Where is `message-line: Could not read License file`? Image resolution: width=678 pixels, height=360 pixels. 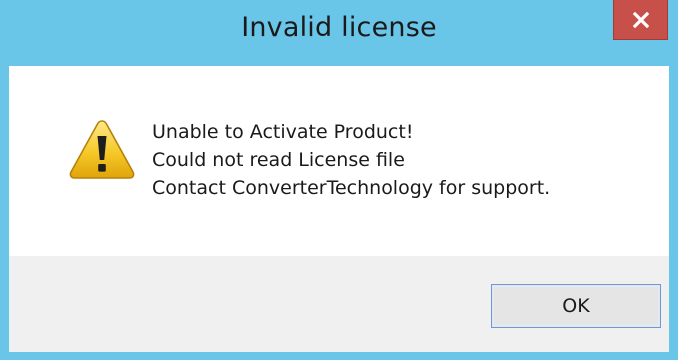 message-line: Could not read License file is located at coordinates (278, 160).